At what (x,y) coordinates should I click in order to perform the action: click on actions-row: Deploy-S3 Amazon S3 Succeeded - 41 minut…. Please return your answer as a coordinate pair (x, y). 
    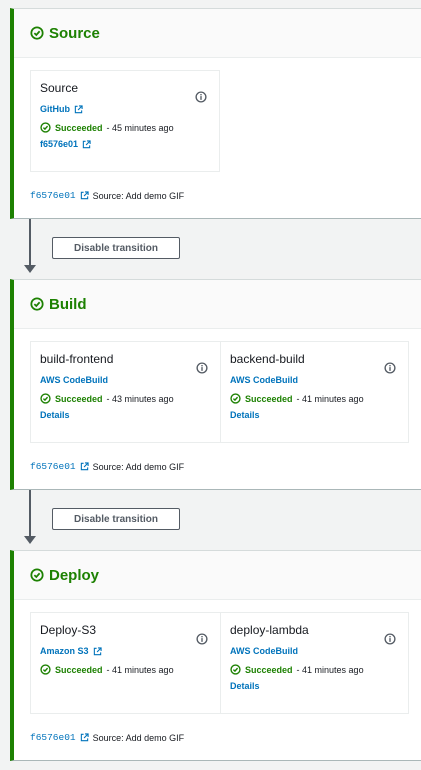
    Looking at the image, I should click on (219, 663).